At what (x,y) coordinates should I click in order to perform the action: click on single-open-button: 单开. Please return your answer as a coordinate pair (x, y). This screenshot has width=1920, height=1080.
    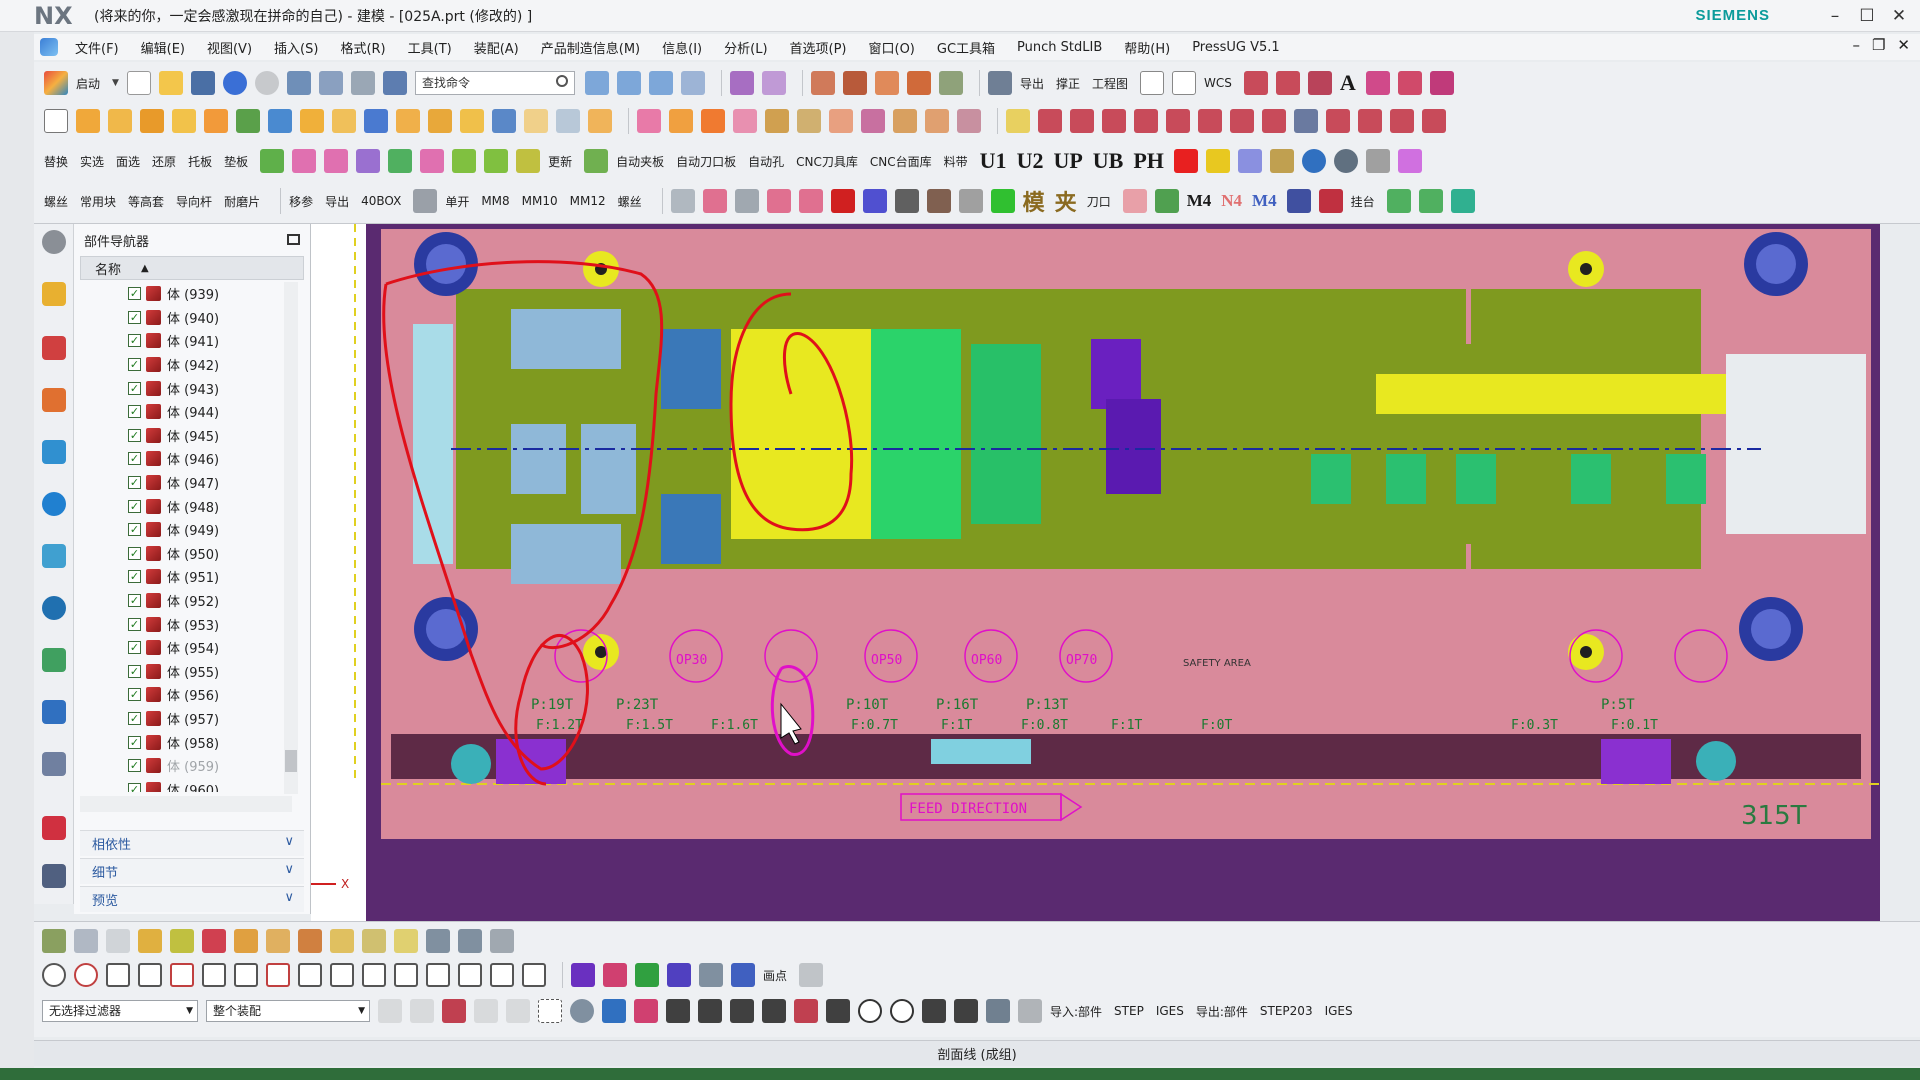
    Looking at the image, I should click on (457, 201).